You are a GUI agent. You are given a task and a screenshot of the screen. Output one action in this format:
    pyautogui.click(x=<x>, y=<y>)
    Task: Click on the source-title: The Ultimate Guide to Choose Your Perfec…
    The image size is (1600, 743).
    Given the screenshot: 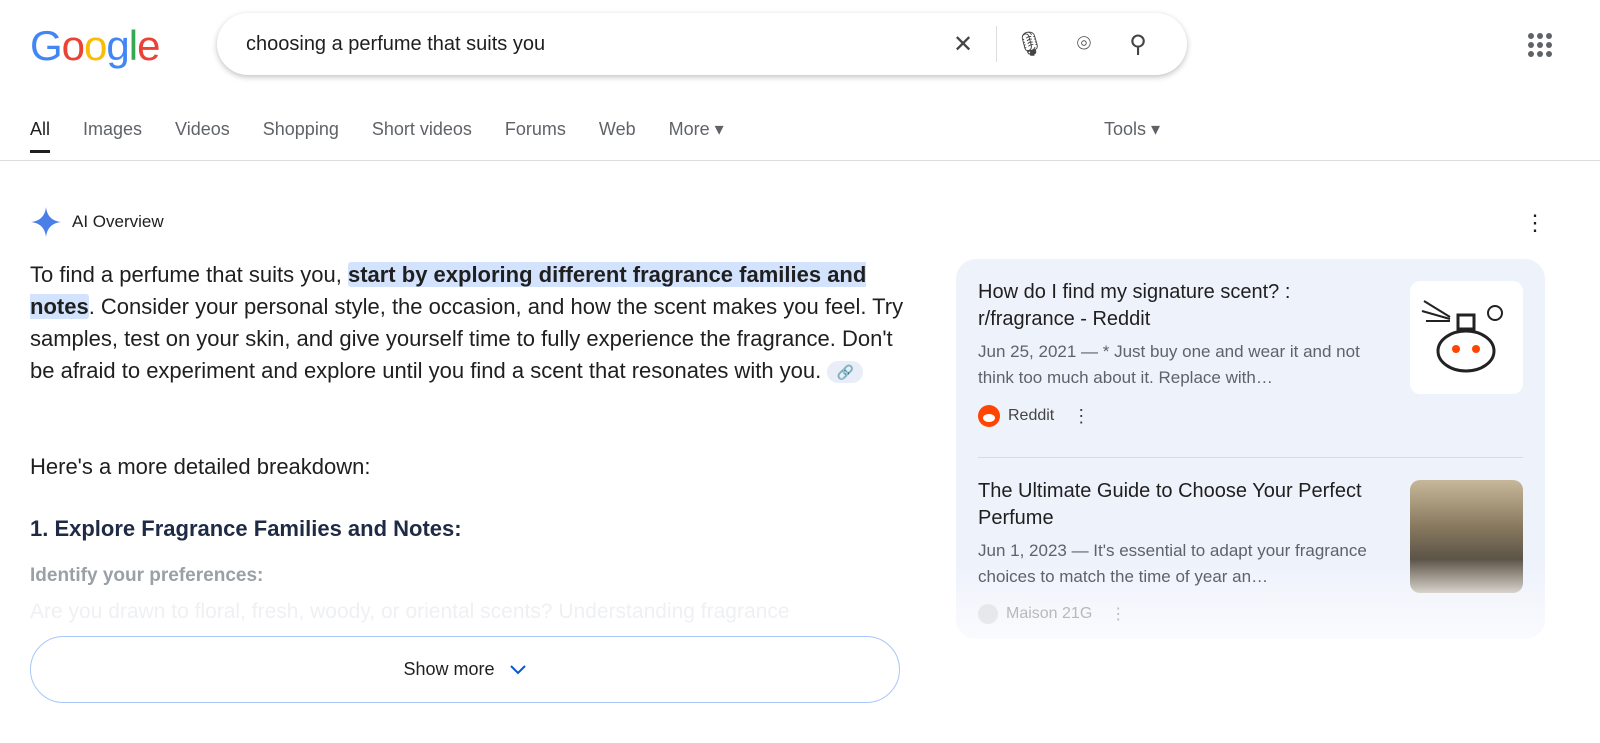 What is the action you would take?
    pyautogui.click(x=1178, y=505)
    